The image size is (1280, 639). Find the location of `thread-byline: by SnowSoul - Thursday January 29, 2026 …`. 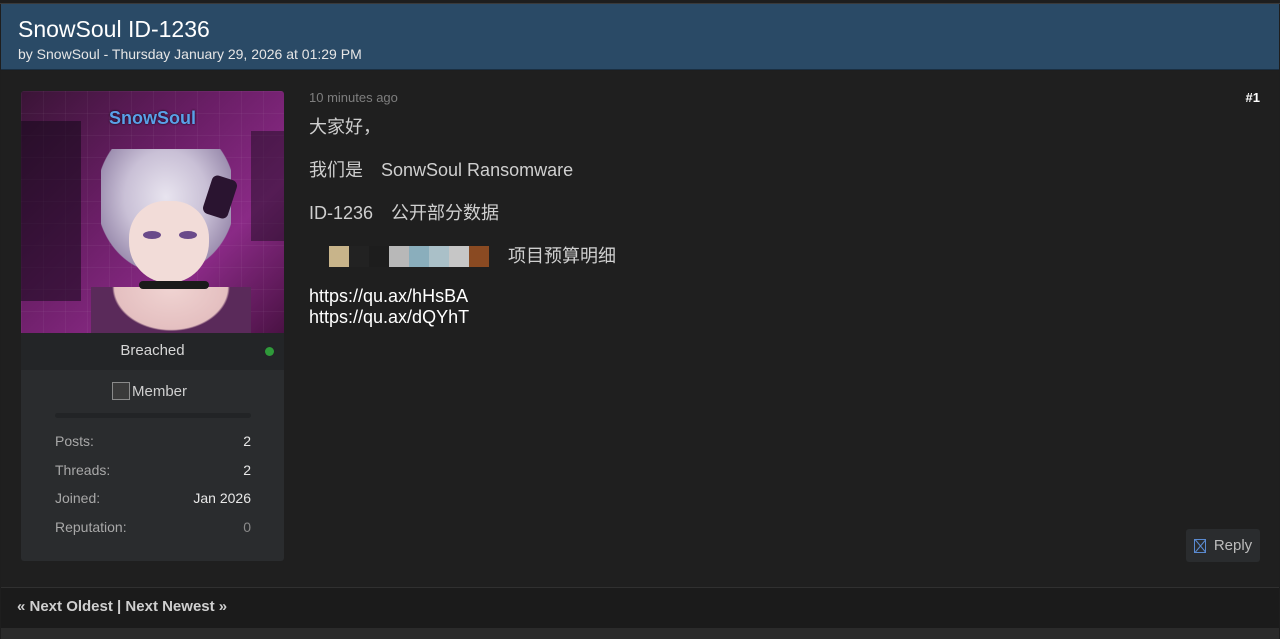

thread-byline: by SnowSoul - Thursday January 29, 2026 … is located at coordinates (190, 54).